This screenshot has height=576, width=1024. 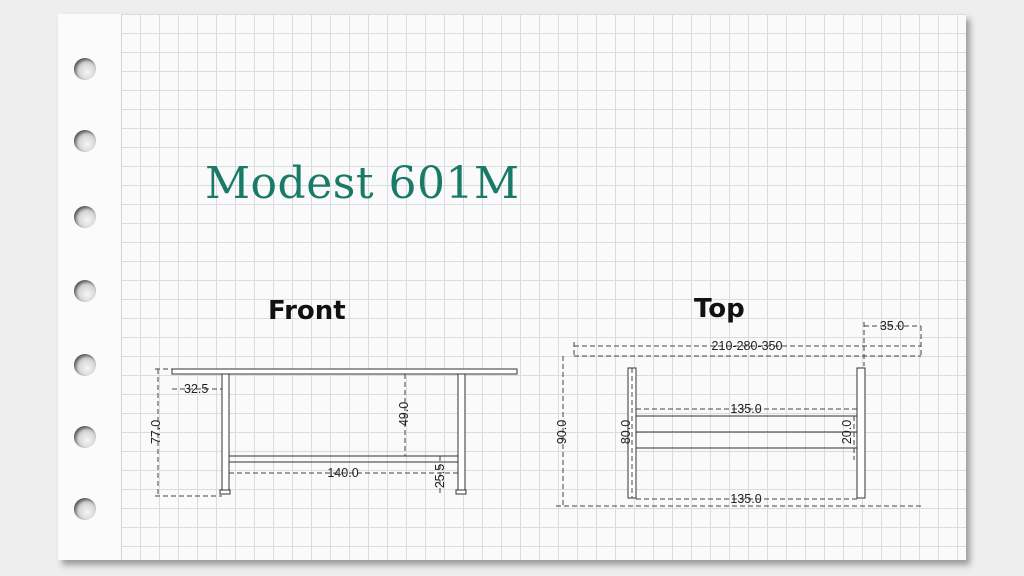 I want to click on dim-width-range: 210-280-350, so click(x=747, y=346).